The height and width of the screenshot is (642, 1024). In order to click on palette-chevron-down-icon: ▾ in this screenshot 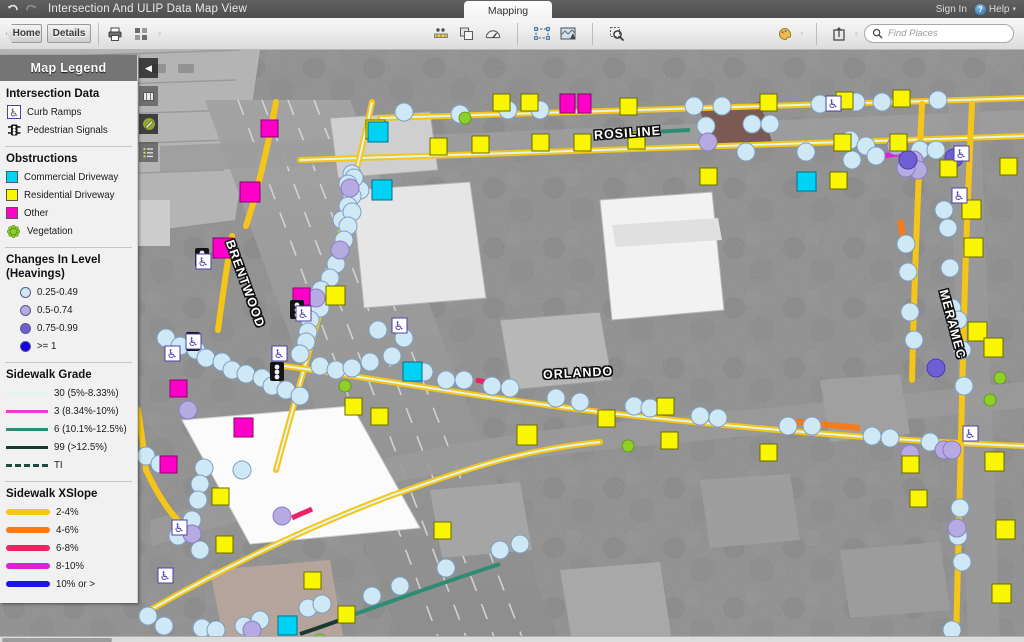, I will do `click(802, 34)`.